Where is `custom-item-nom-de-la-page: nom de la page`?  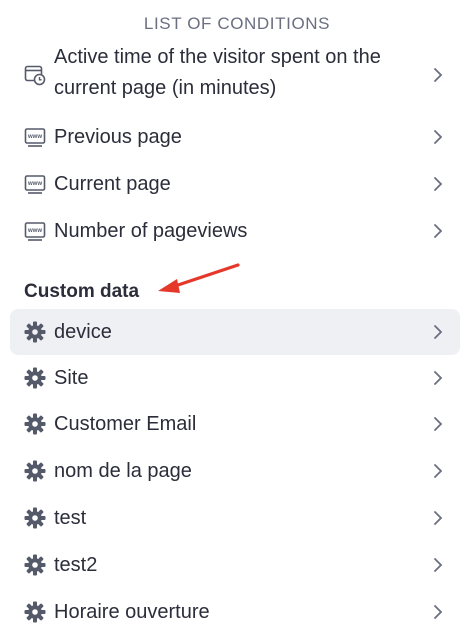 custom-item-nom-de-la-page: nom de la page is located at coordinates (235, 471).